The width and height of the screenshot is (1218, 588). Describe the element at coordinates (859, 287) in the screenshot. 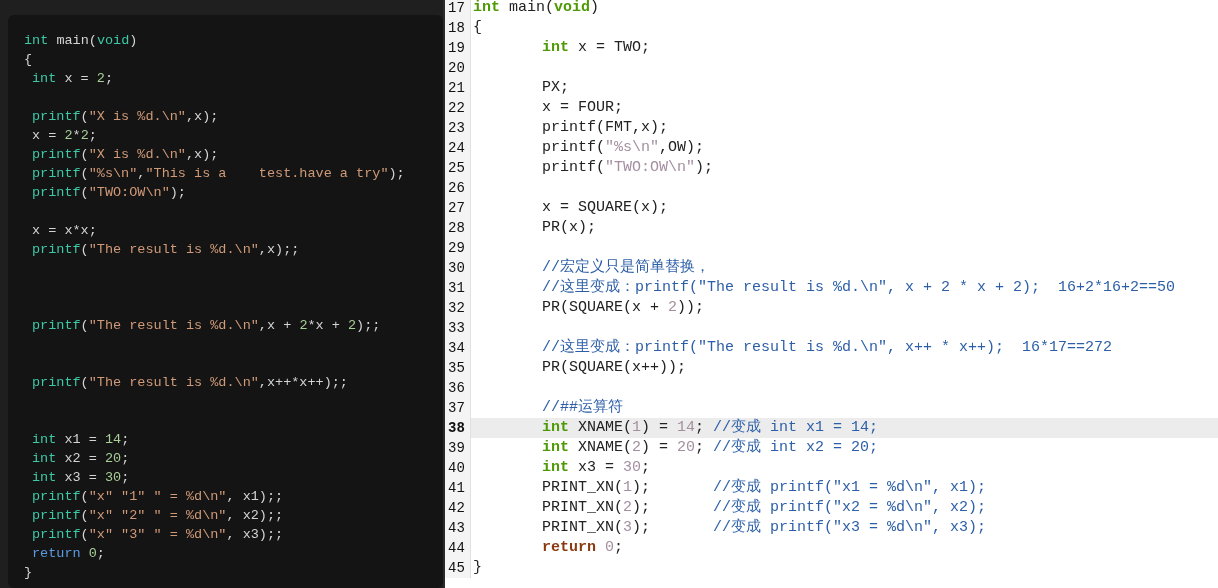

I see `code-line: //这里变成：printf("The result is %d.\n", x + 2 * x + 2); 16+2*16+2==50` at that location.